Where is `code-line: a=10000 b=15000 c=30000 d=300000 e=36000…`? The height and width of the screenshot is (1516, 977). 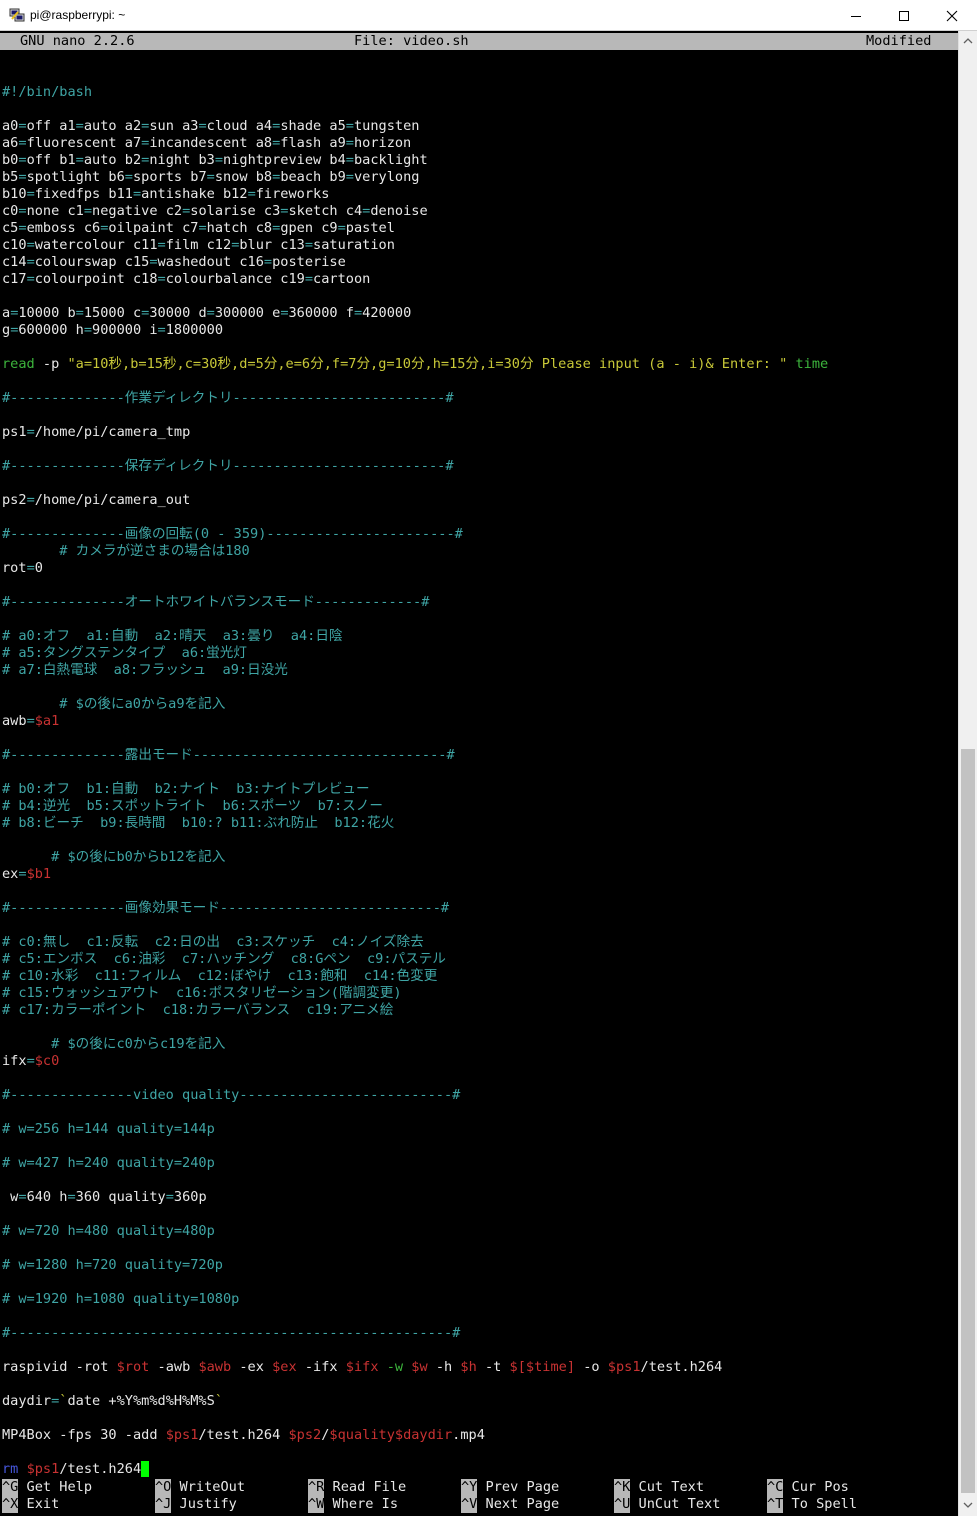 code-line: a=10000 b=15000 c=30000 d=300000 e=36000… is located at coordinates (415, 313).